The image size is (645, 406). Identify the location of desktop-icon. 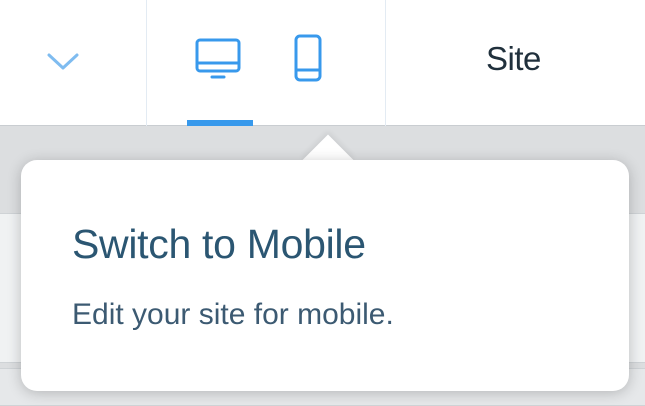
(218, 66).